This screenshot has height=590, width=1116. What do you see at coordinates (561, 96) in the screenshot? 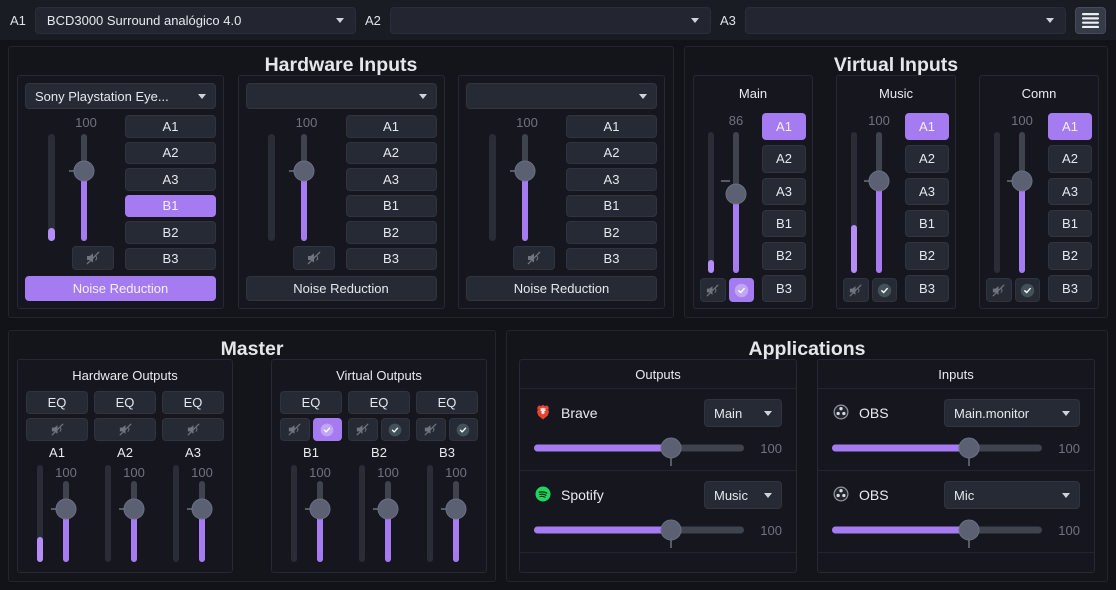
I see `device-select` at bounding box center [561, 96].